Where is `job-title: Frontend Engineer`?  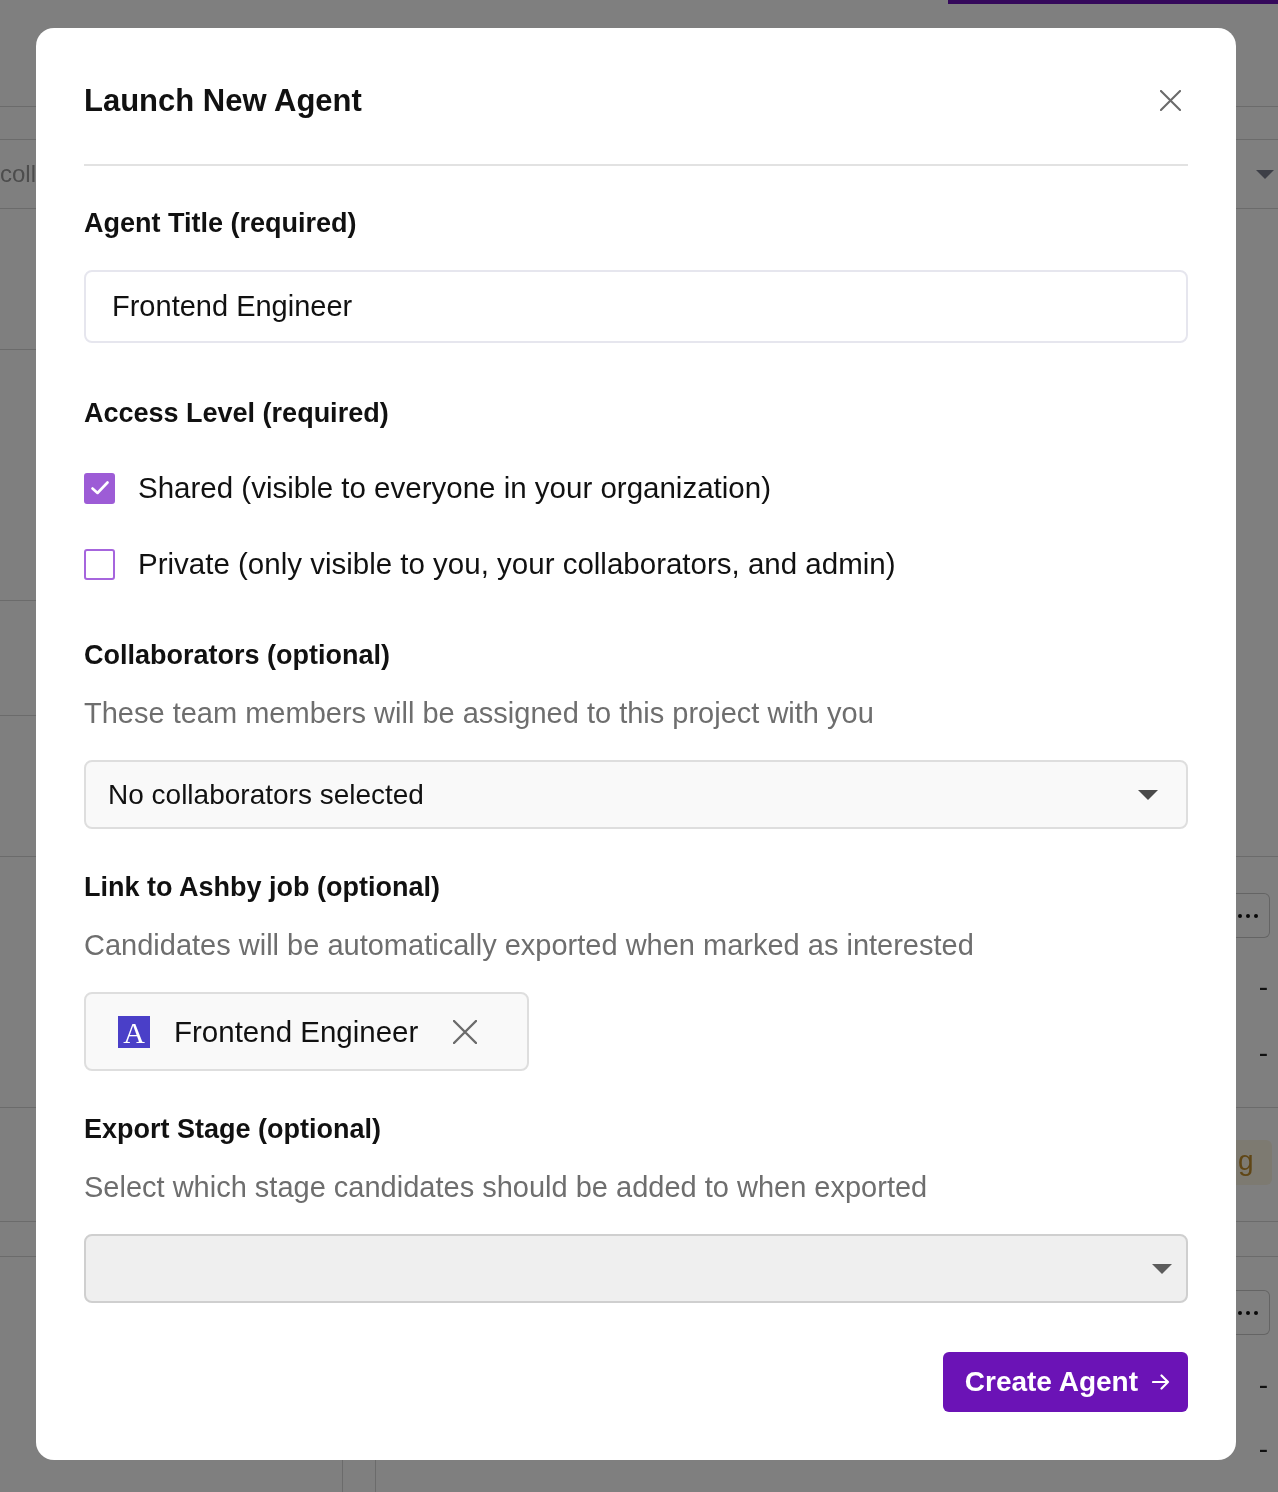
job-title: Frontend Engineer is located at coordinates (296, 1031).